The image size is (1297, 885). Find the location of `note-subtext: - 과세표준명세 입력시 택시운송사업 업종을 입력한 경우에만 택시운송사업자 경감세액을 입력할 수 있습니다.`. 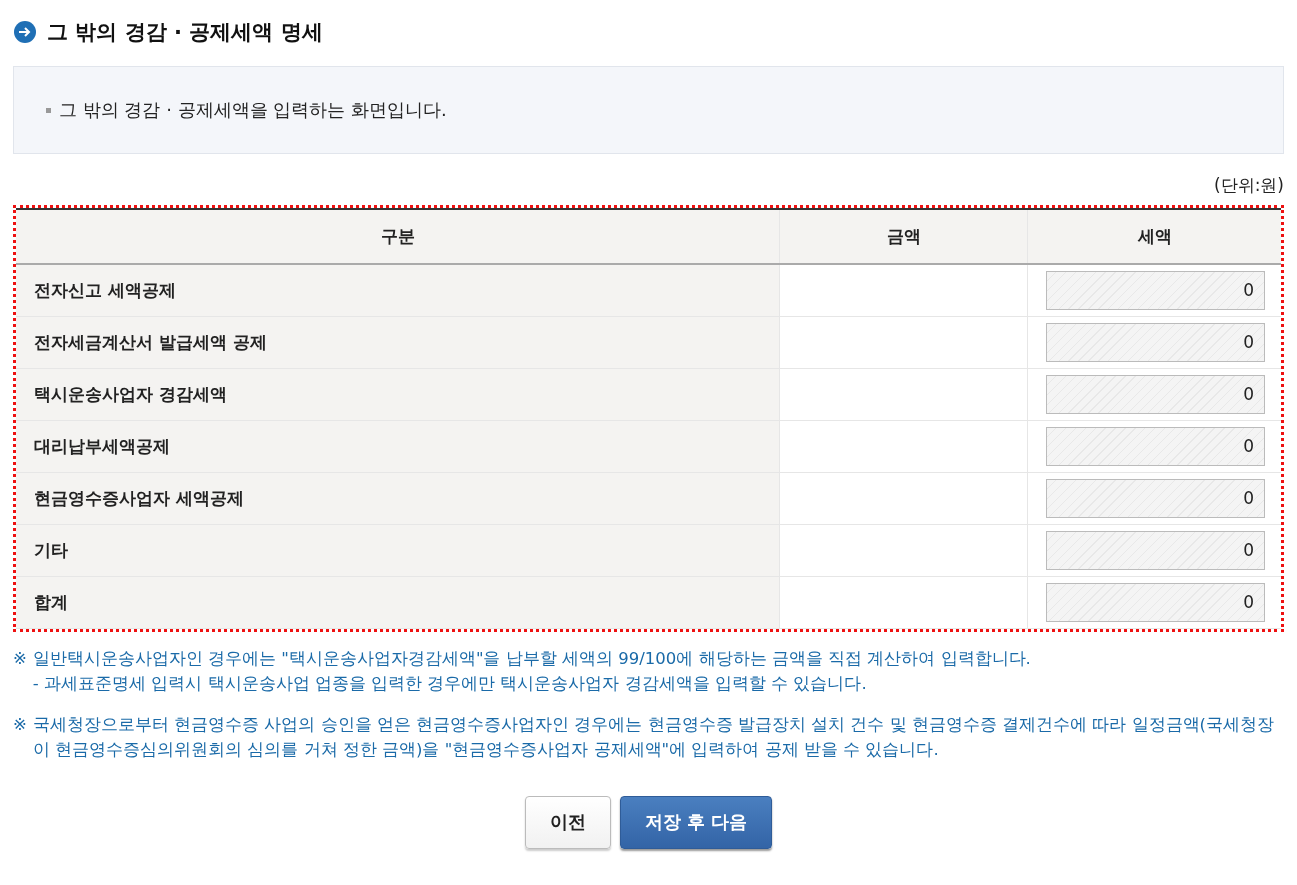

note-subtext: - 과세표준명세 입력시 택시운송사업 업종을 입력한 경우에만 택시운송사업자 경감세액을 입력할 수 있습니다. is located at coordinates (450, 683).